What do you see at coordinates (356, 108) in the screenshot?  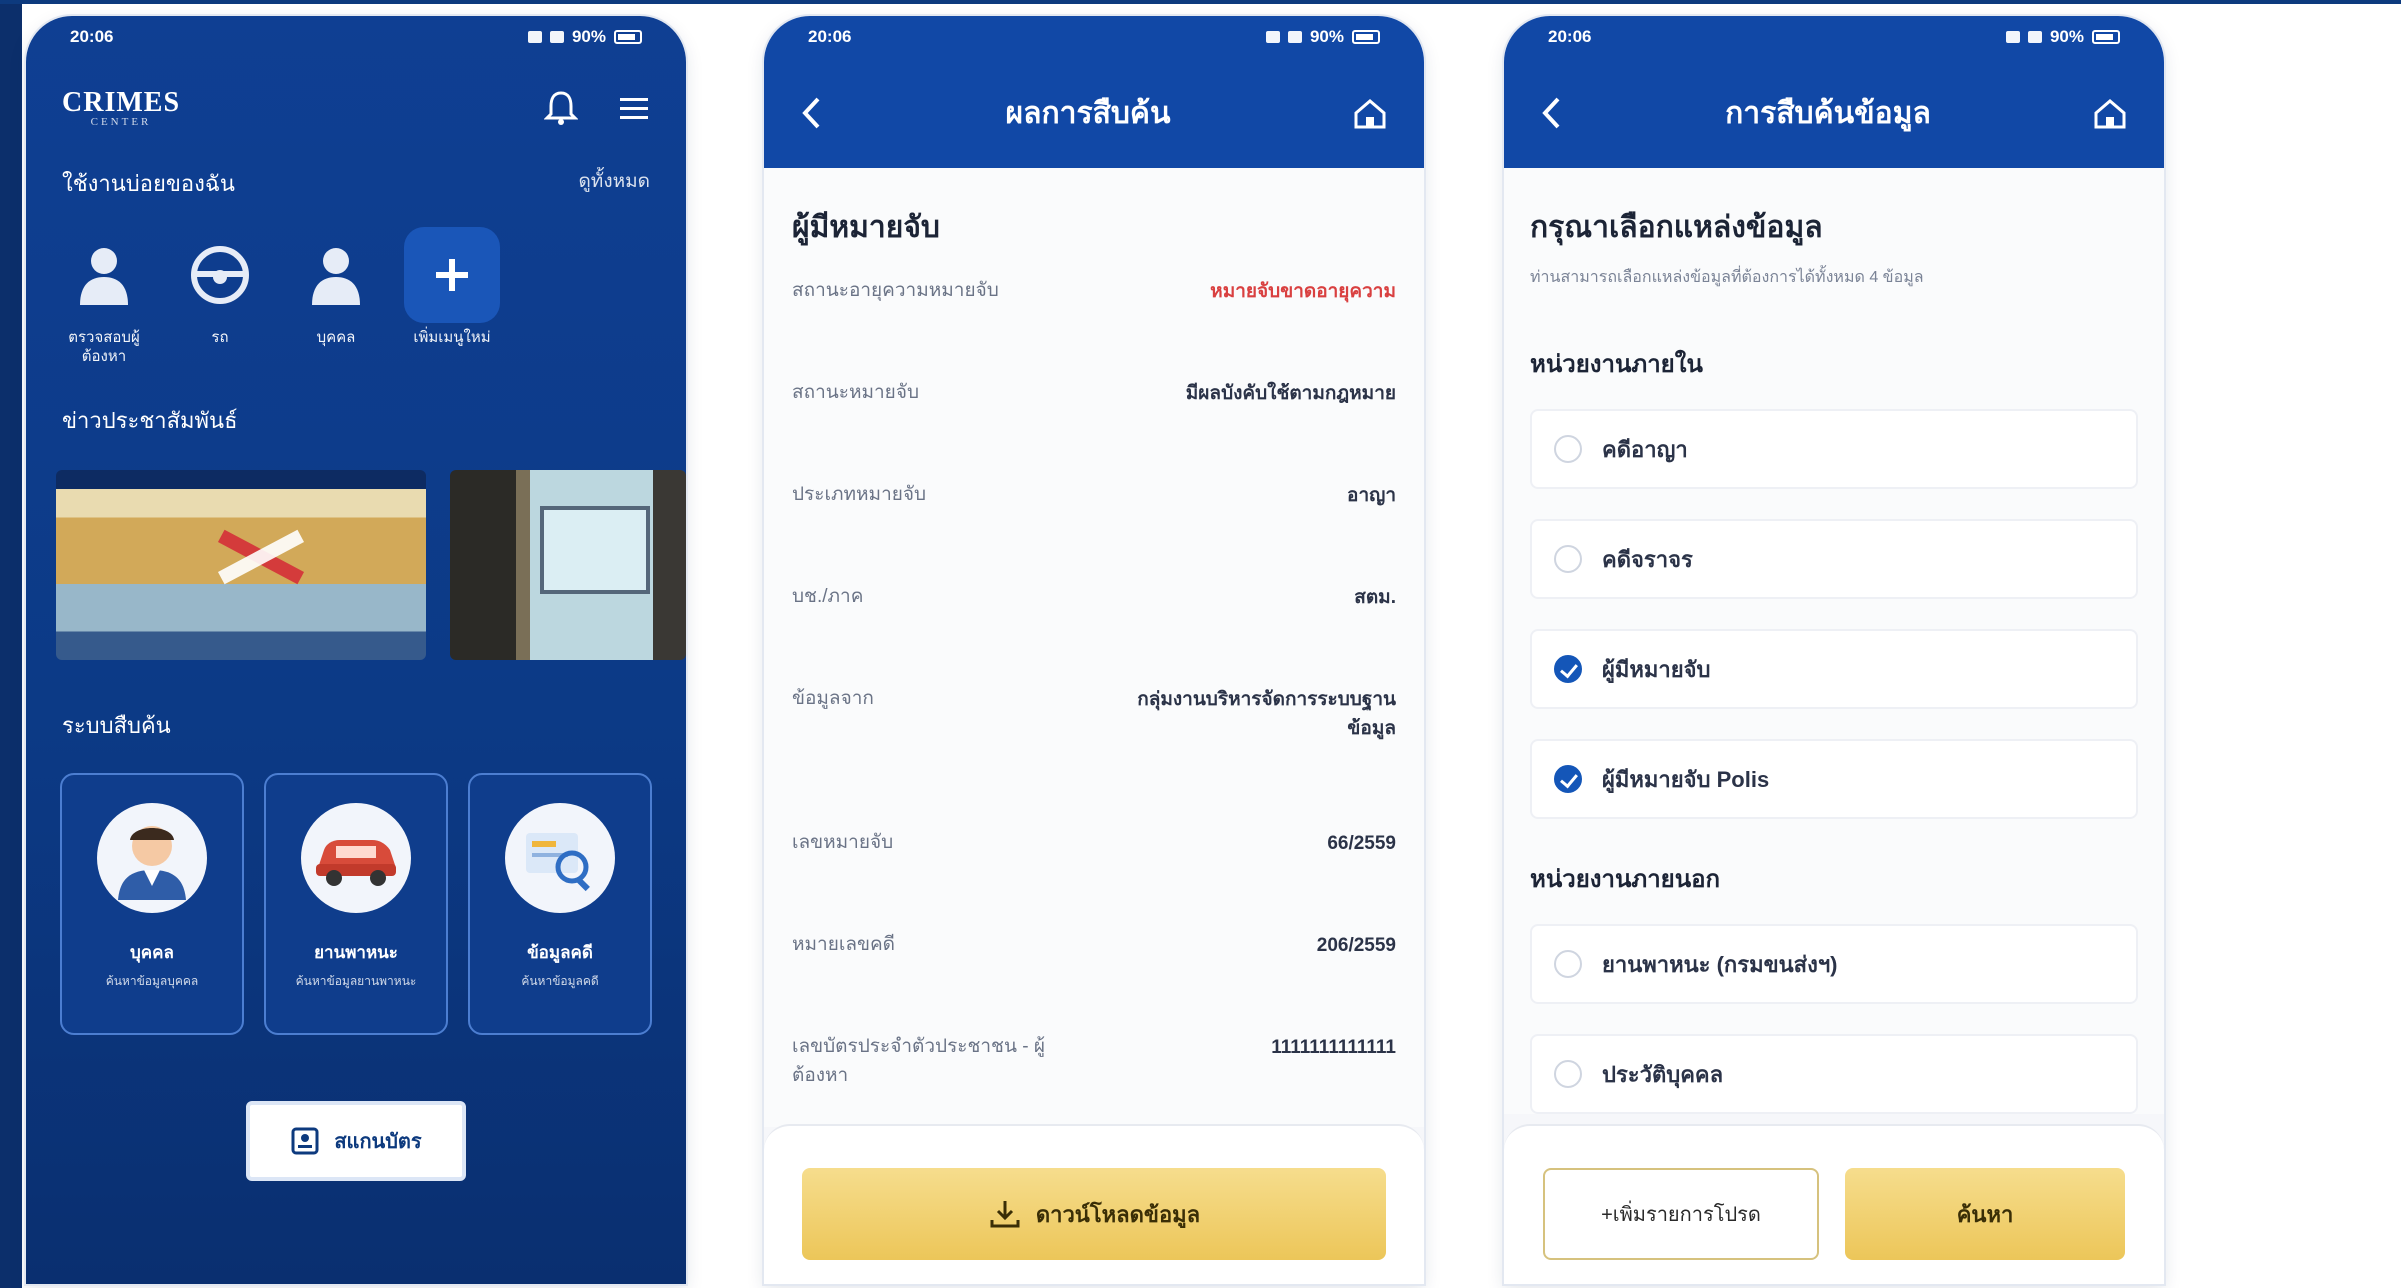 I see `home-top-bar: CRIMES CENTER` at bounding box center [356, 108].